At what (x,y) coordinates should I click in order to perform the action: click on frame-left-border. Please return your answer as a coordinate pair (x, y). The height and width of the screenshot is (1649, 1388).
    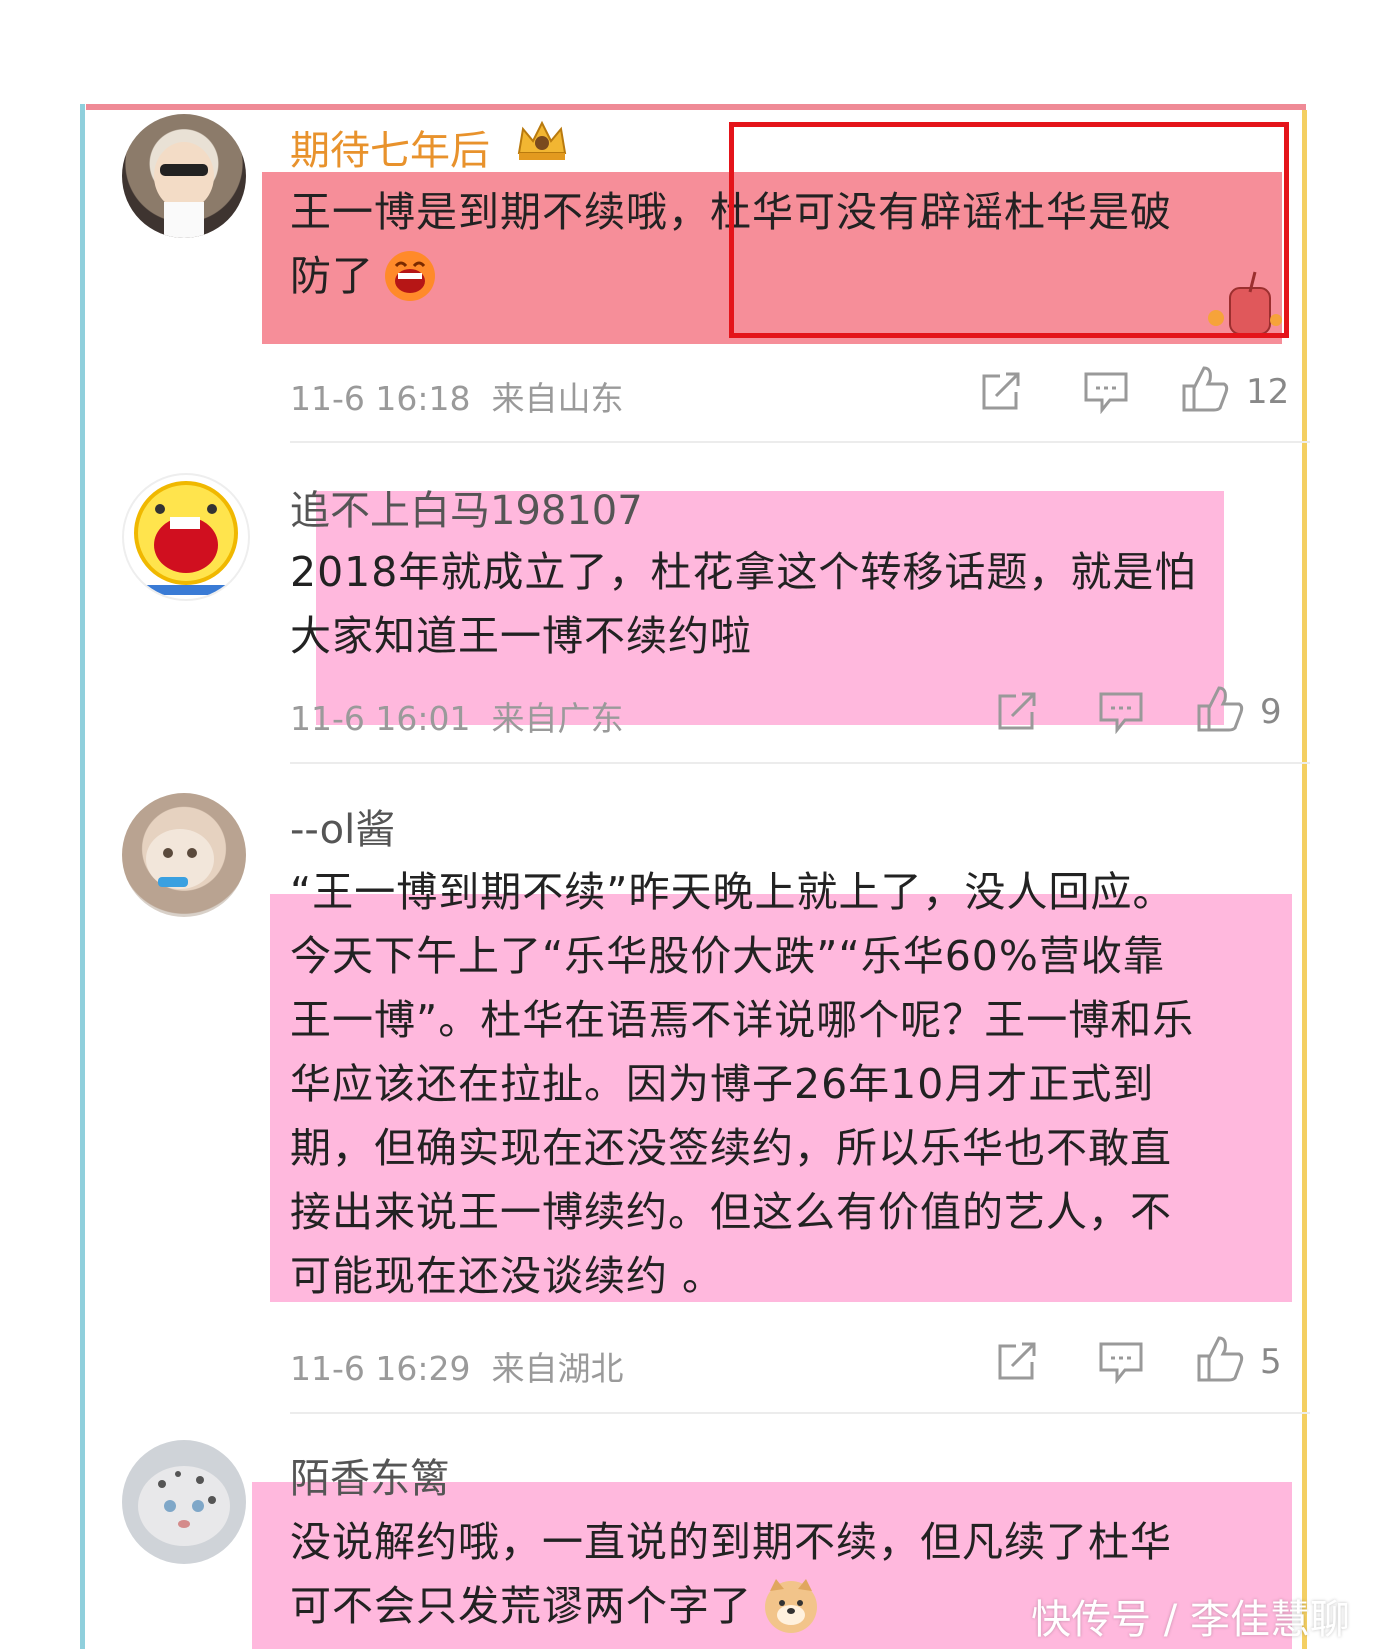
    Looking at the image, I should click on (82, 876).